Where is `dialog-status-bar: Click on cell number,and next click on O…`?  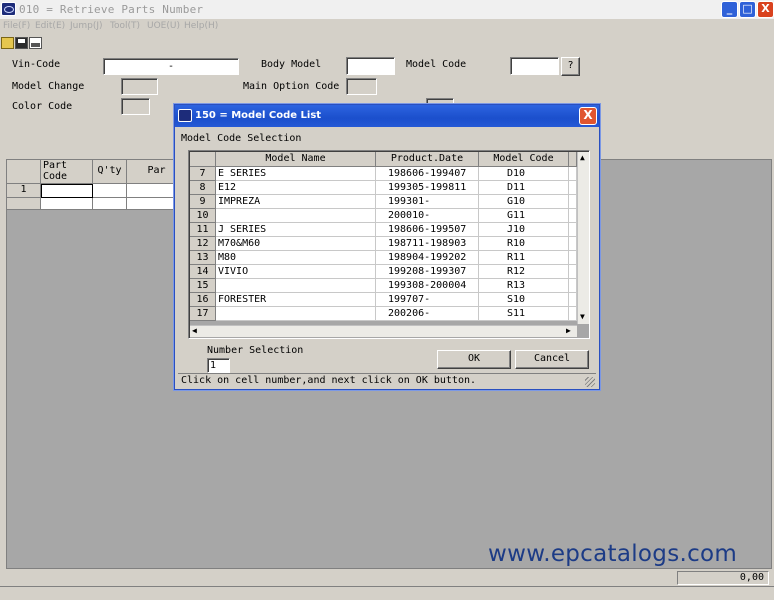
dialog-status-bar: Click on cell number,and next click on O… is located at coordinates (387, 380).